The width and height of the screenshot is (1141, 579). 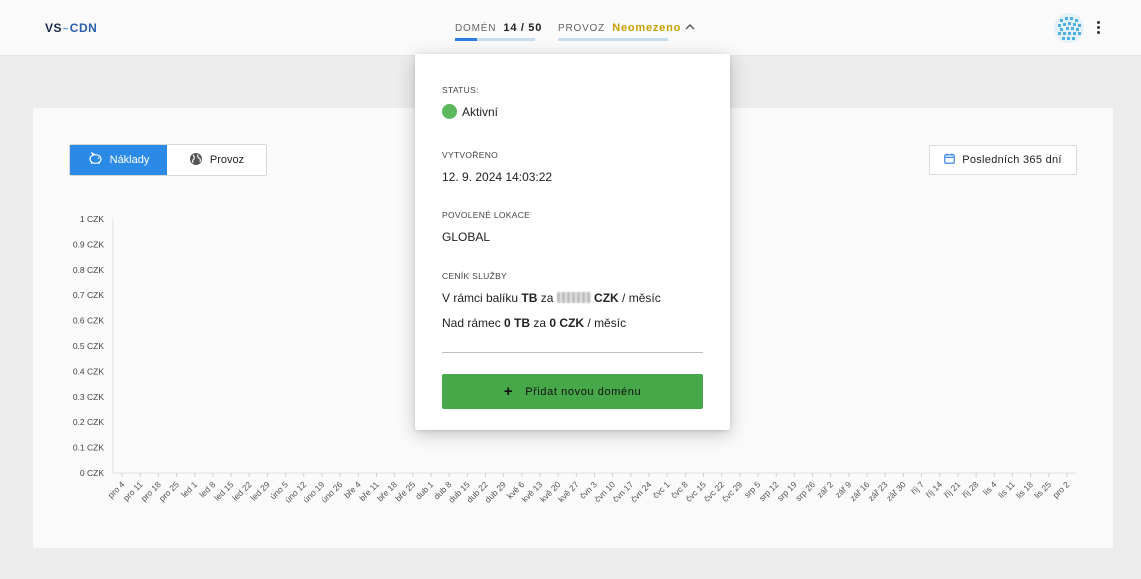 I want to click on y-tick-label: 0.3 CZK, so click(x=89, y=397).